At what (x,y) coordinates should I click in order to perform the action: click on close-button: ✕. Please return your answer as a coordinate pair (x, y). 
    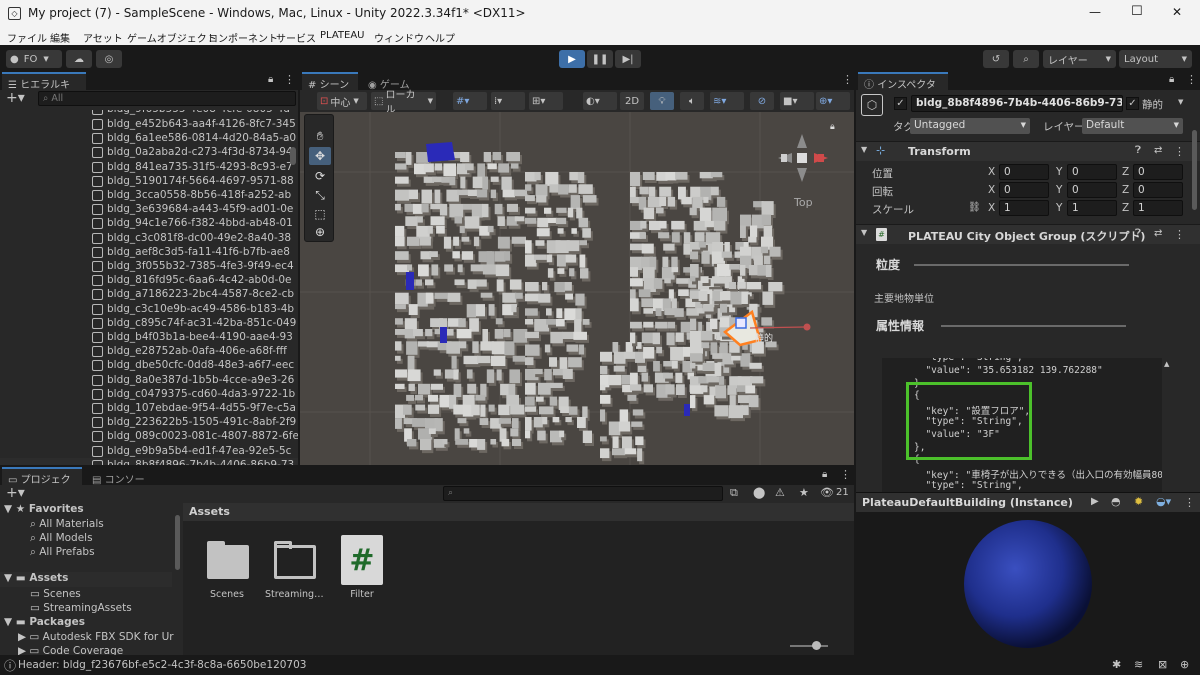
    Looking at the image, I should click on (1177, 12).